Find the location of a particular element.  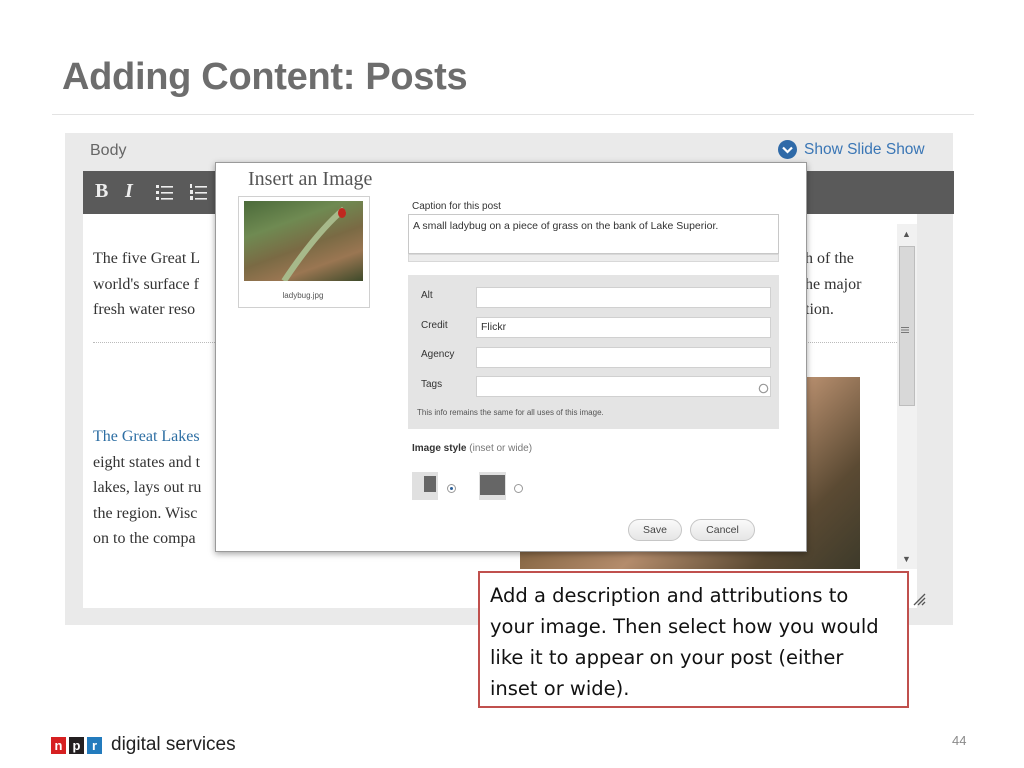

tags-label: Tags is located at coordinates (432, 384).